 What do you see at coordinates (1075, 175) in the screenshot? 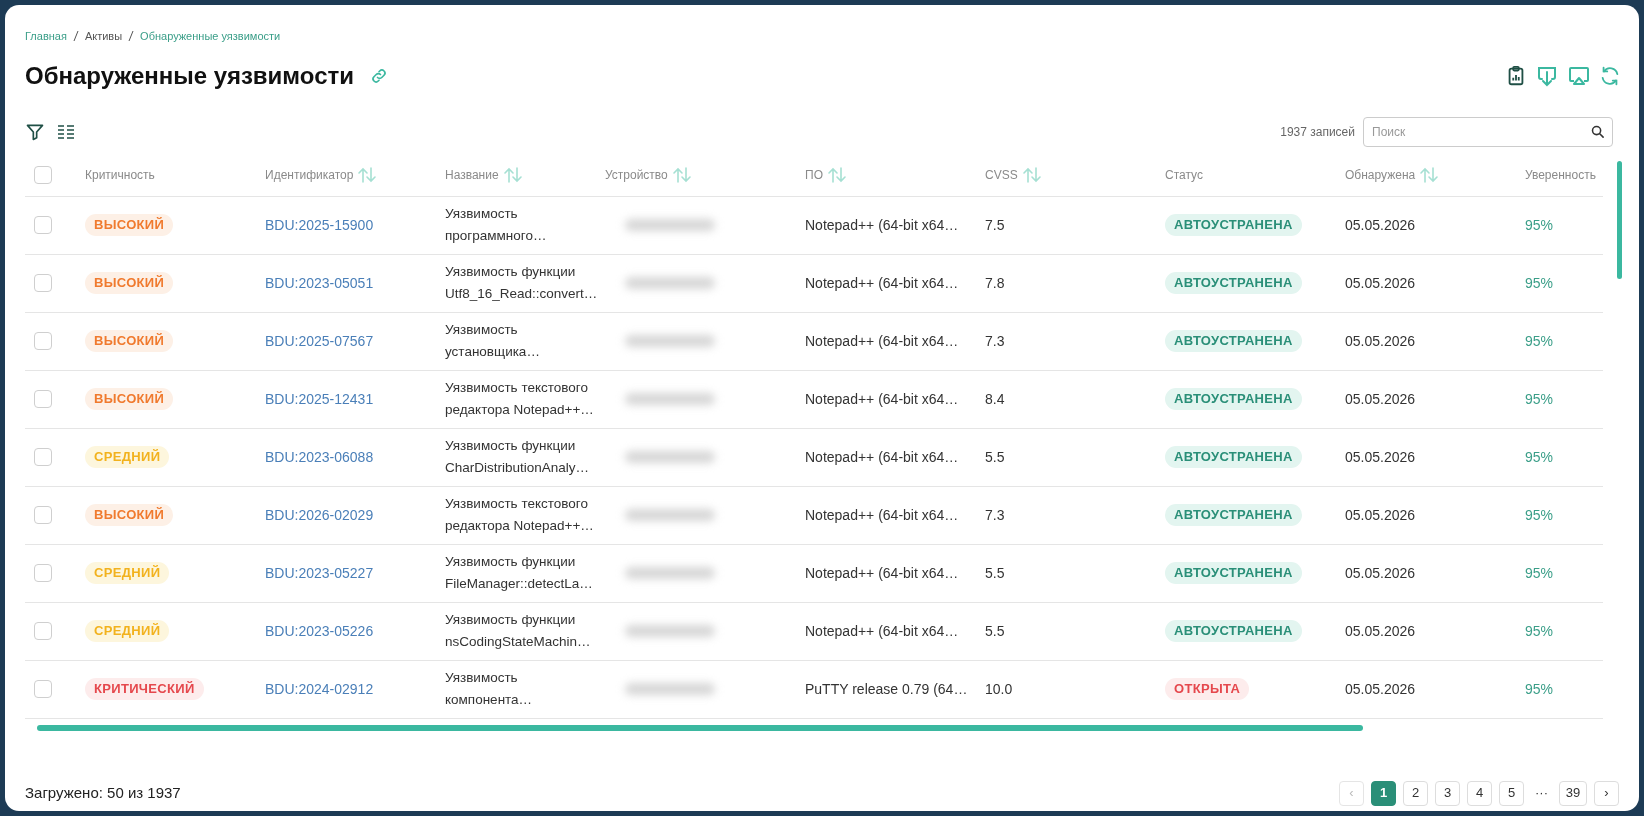
I see `column-header: CVSS` at bounding box center [1075, 175].